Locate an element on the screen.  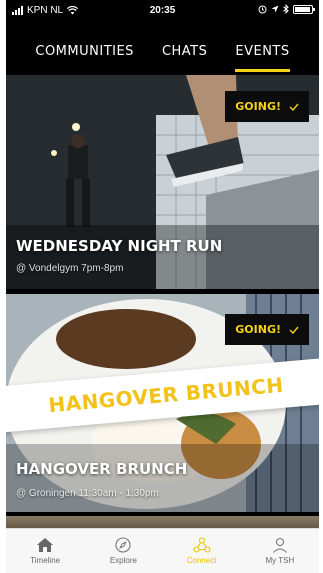
nav-timeline-label: Timeline is located at coordinates (45, 560).